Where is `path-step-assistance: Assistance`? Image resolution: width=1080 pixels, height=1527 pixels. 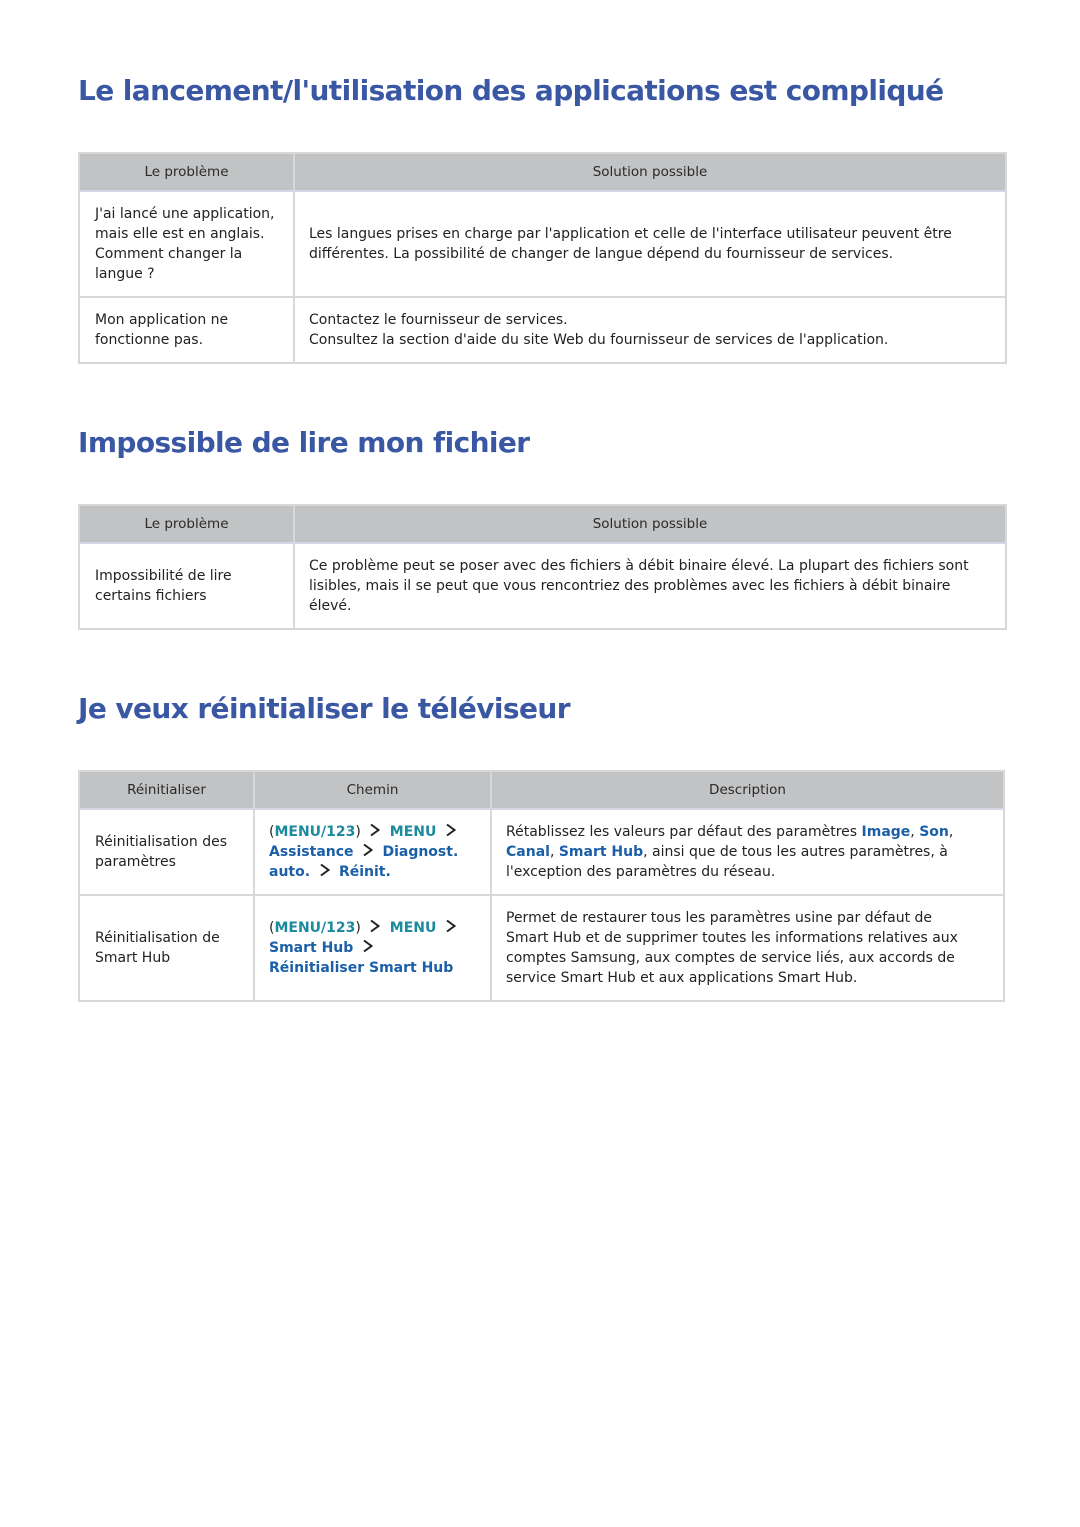
path-step-assistance: Assistance is located at coordinates (311, 852).